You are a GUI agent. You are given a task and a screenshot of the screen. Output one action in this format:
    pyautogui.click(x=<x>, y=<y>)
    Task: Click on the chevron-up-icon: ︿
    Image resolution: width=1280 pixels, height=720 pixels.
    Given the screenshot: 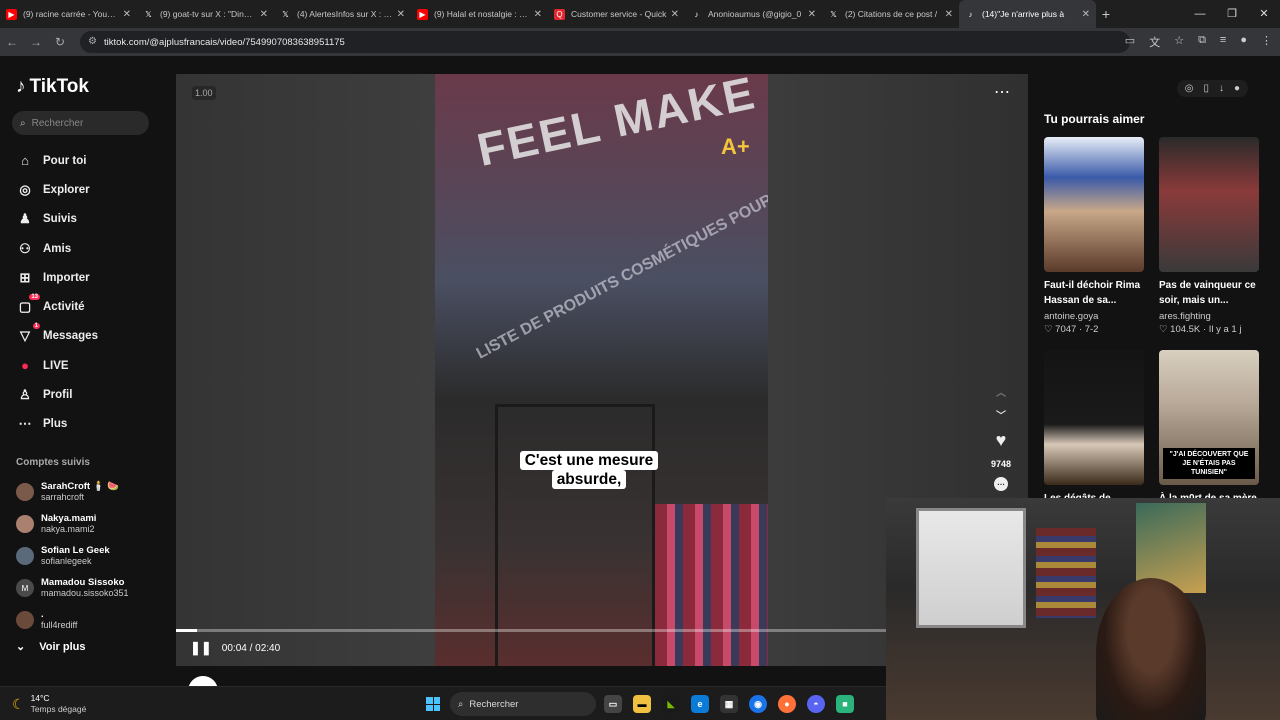 What is the action you would take?
    pyautogui.click(x=1001, y=391)
    